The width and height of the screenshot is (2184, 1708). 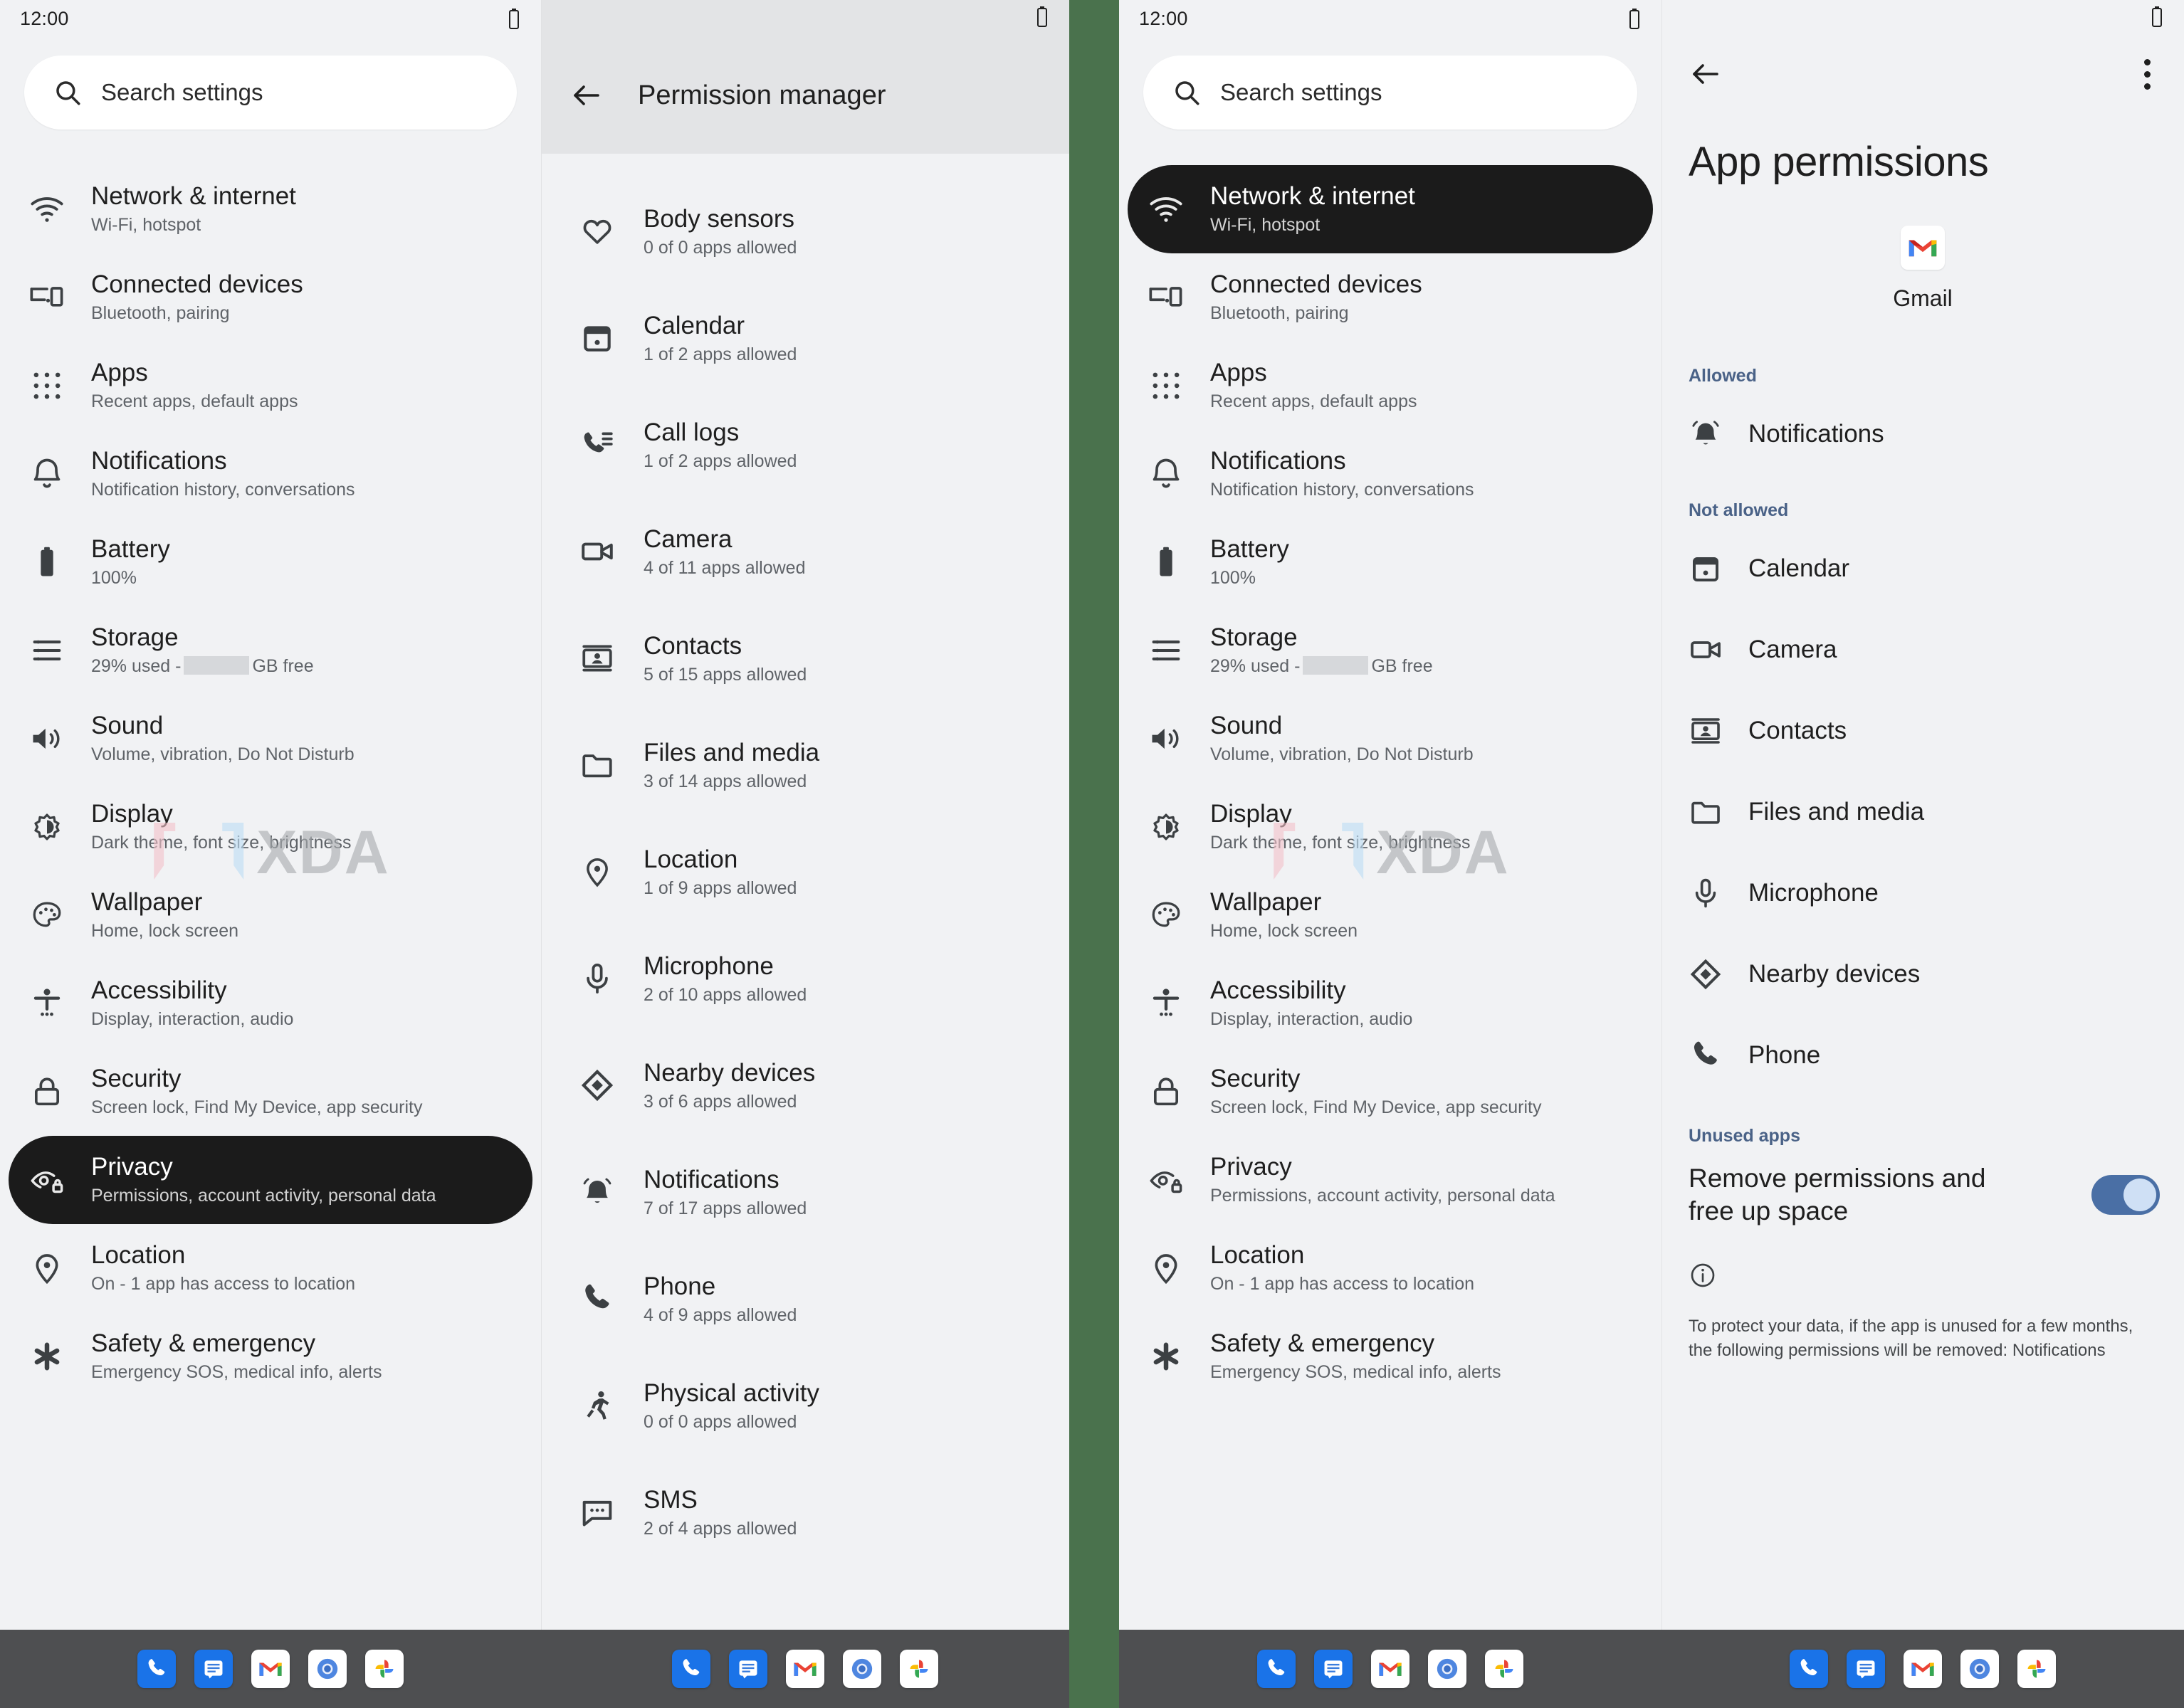 I want to click on permission-item-body-sensors: Body sensors 0 of 0 apps allowed, so click(x=805, y=231).